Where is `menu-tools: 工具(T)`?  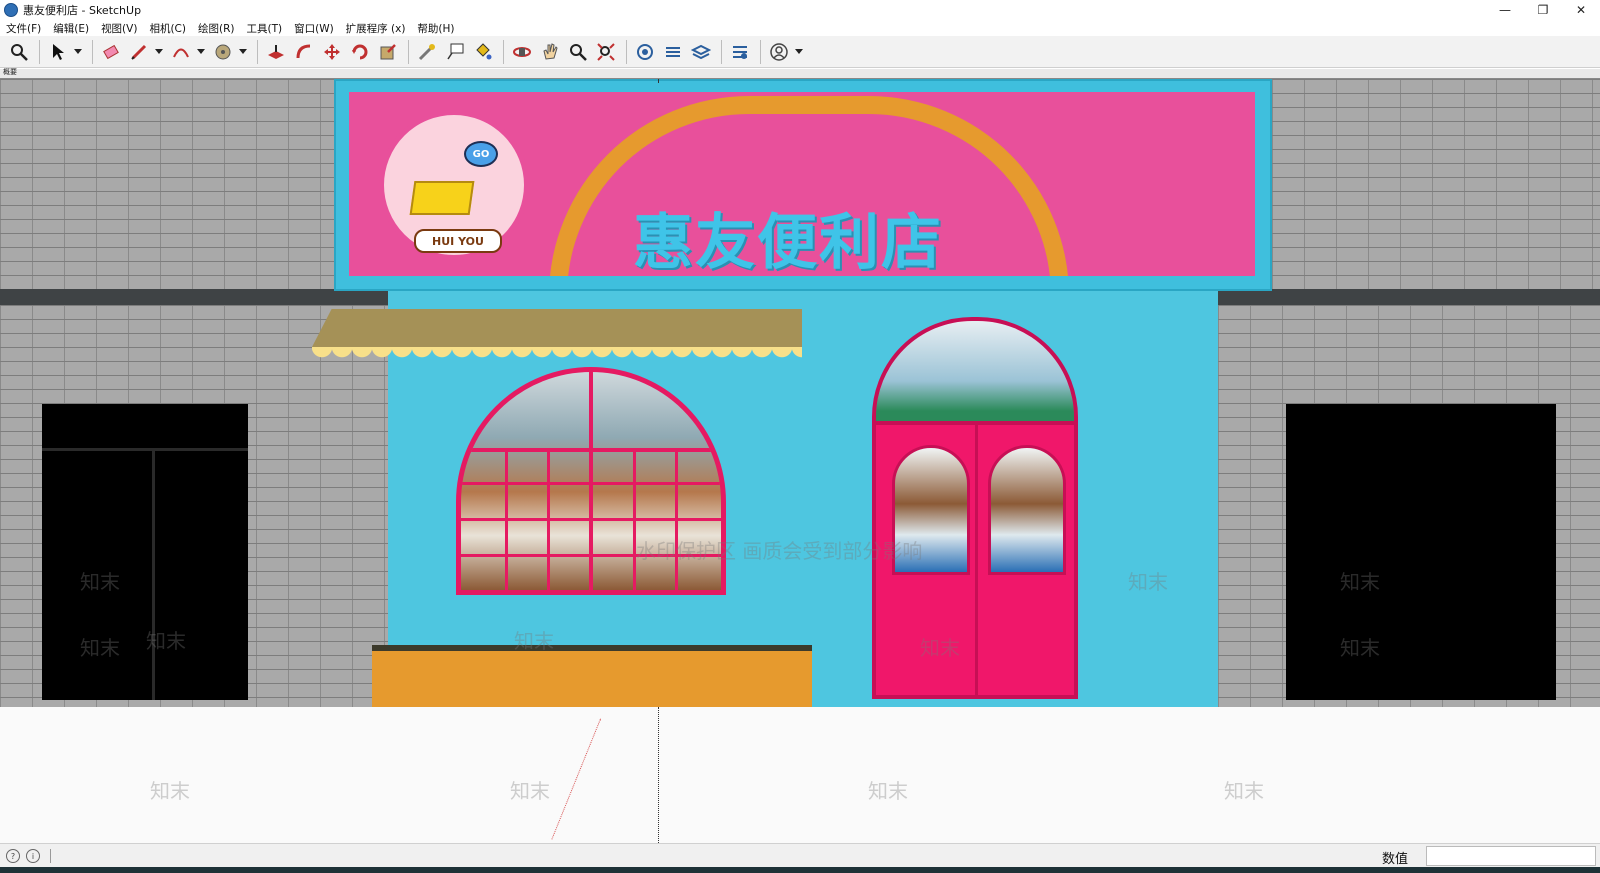
menu-tools: 工具(T) is located at coordinates (264, 28).